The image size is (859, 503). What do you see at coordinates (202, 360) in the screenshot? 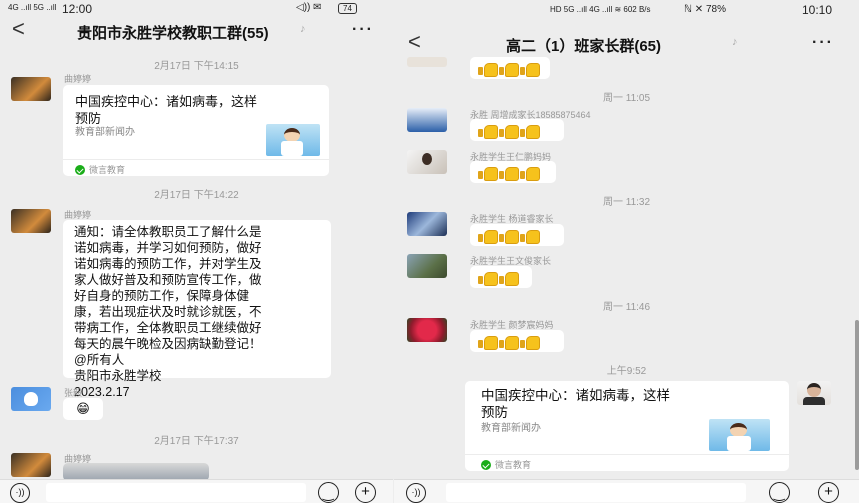
I see `mention-all: @所有人` at bounding box center [202, 360].